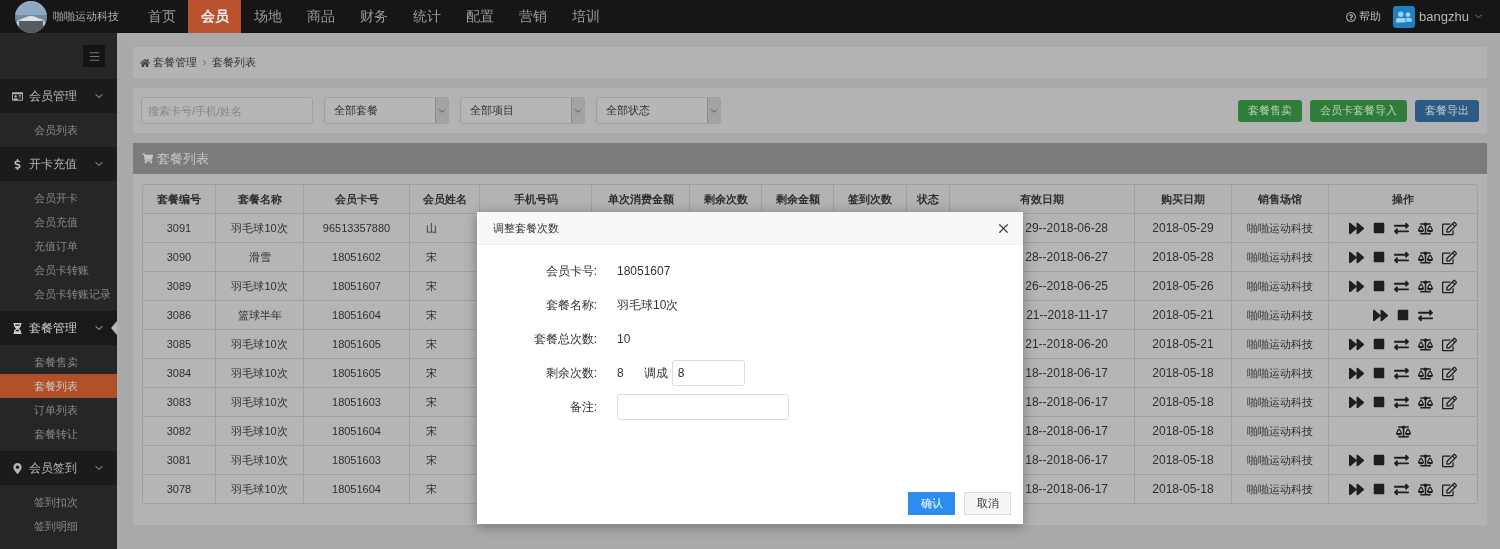 This screenshot has width=1500, height=549. I want to click on table-cell: 滑雪, so click(259, 256).